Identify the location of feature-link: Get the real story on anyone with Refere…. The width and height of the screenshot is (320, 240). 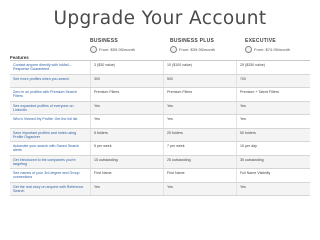
(50, 189).